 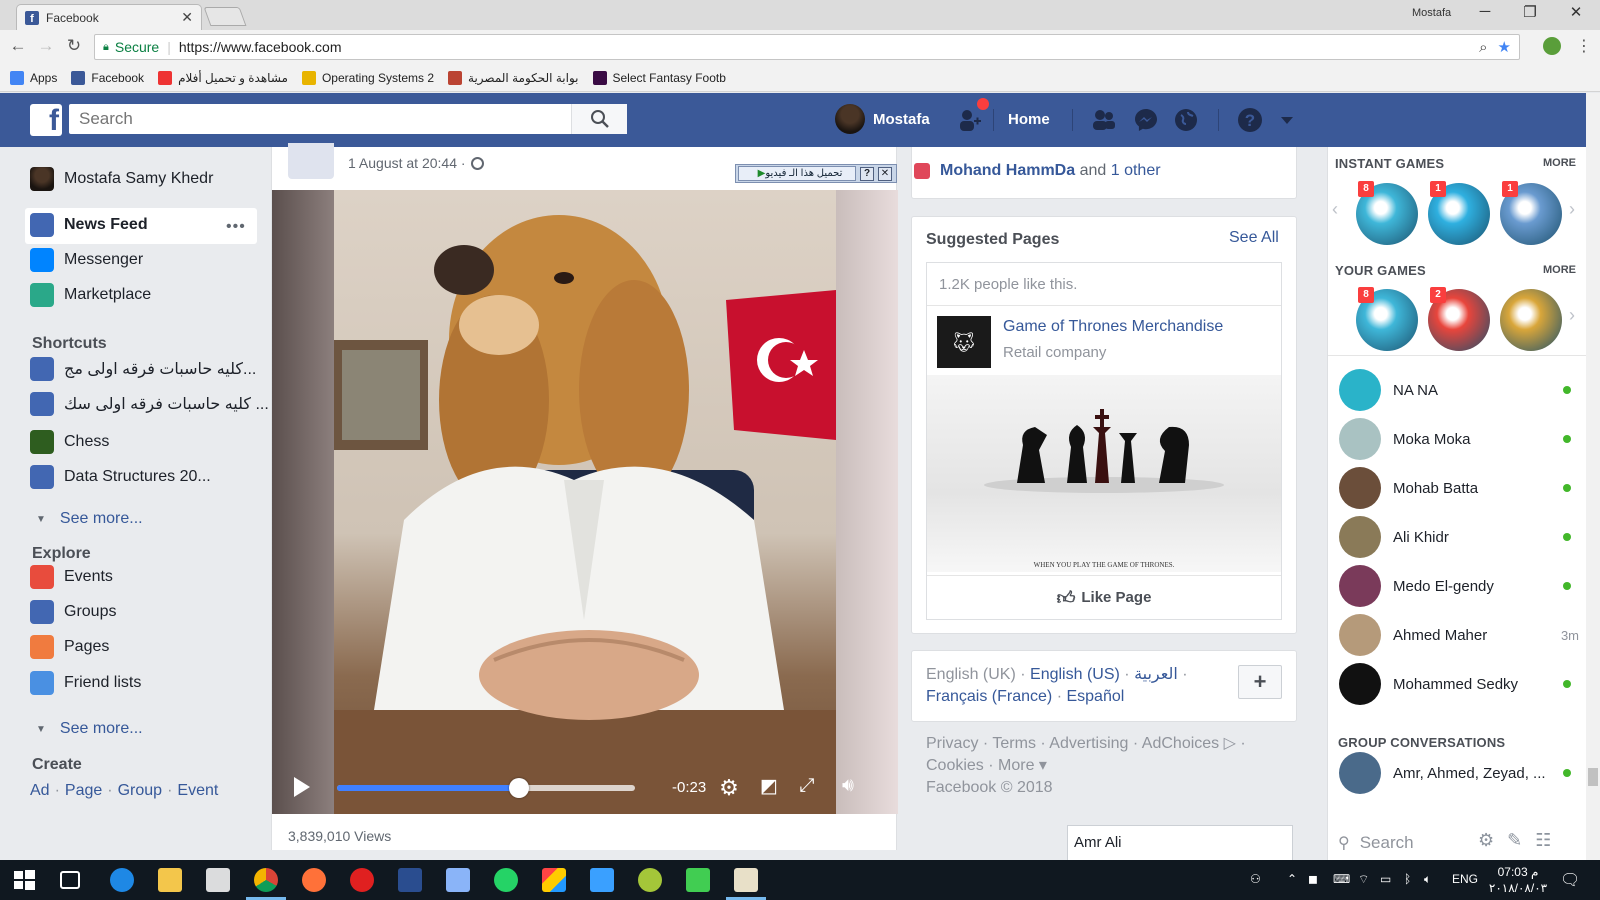 I want to click on post-timestamp: 1 August at 20:44 ·, so click(x=416, y=163).